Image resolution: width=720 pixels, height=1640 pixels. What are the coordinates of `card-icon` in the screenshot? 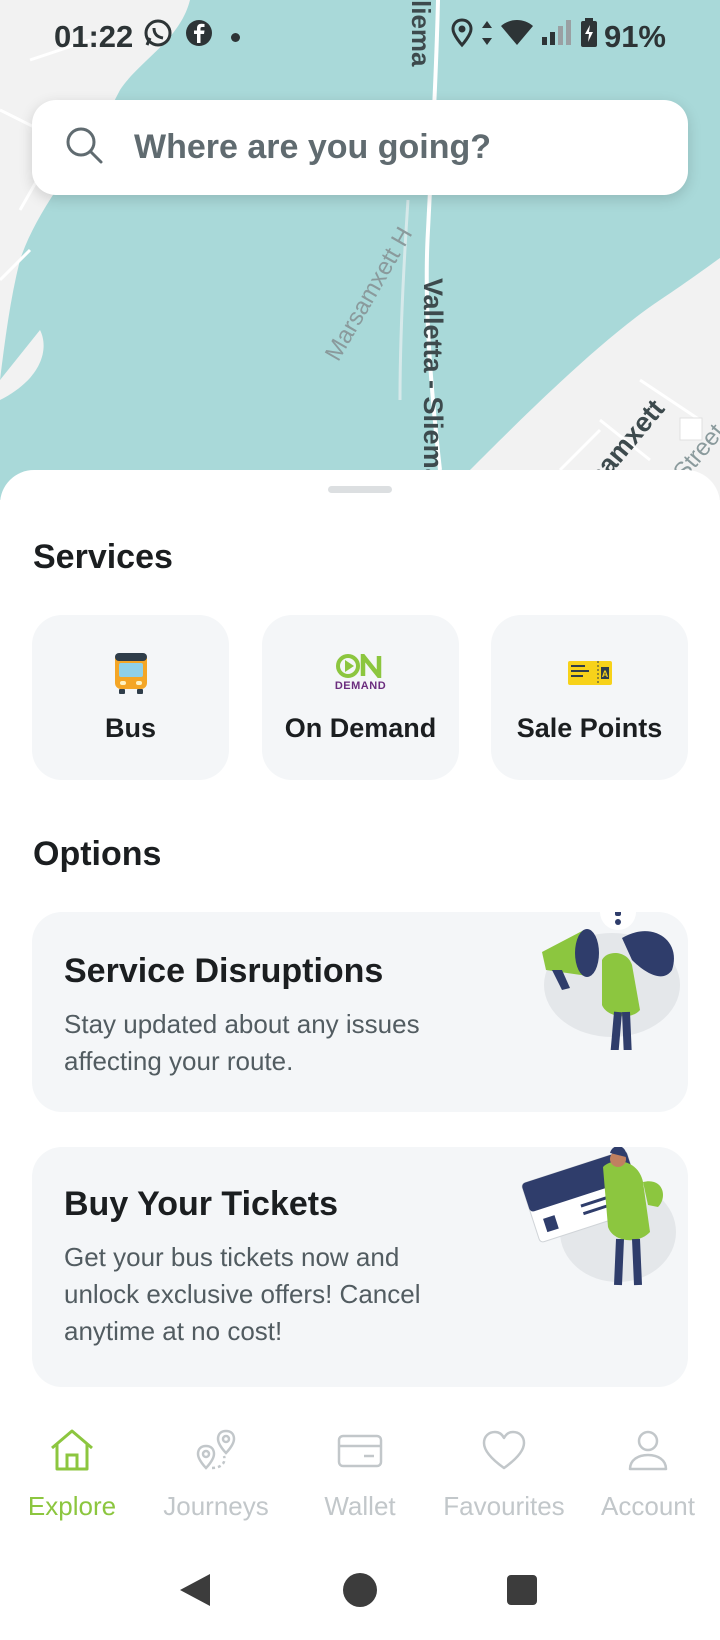 It's located at (360, 1452).